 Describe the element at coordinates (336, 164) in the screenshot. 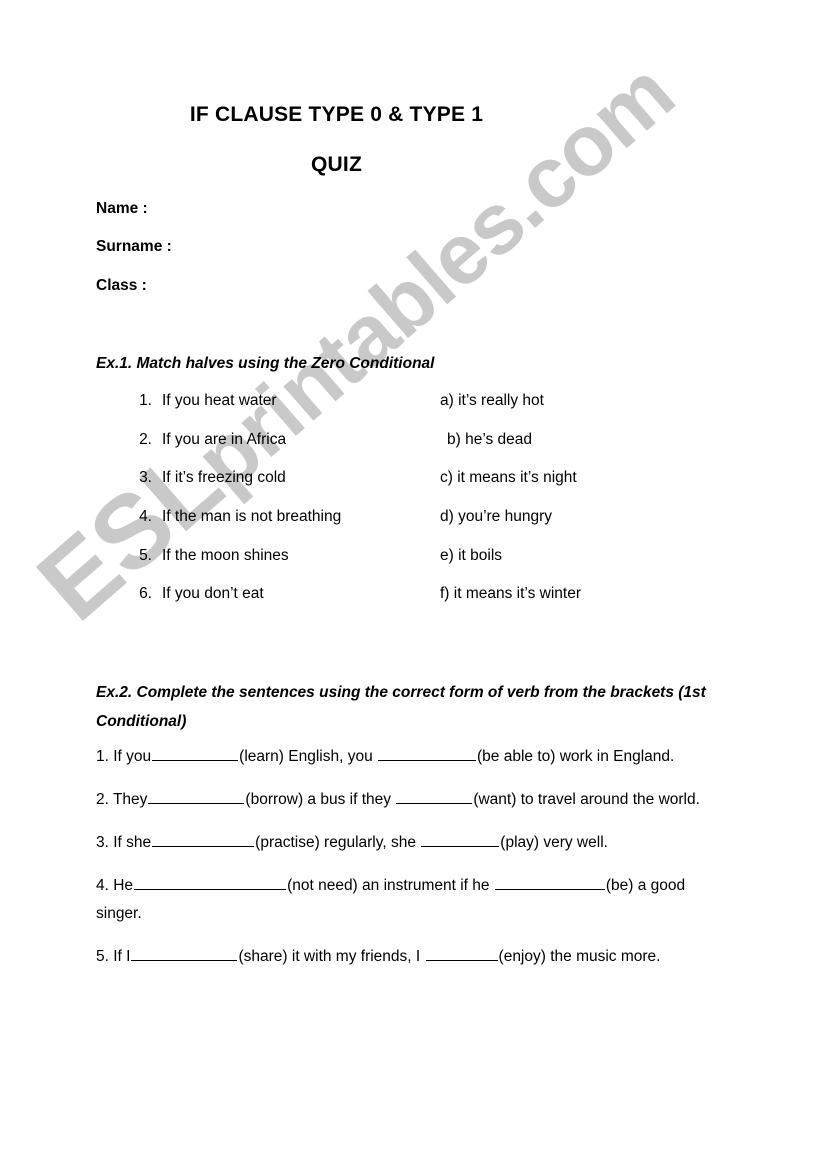

I see `page-subtitle: QUIZ` at that location.